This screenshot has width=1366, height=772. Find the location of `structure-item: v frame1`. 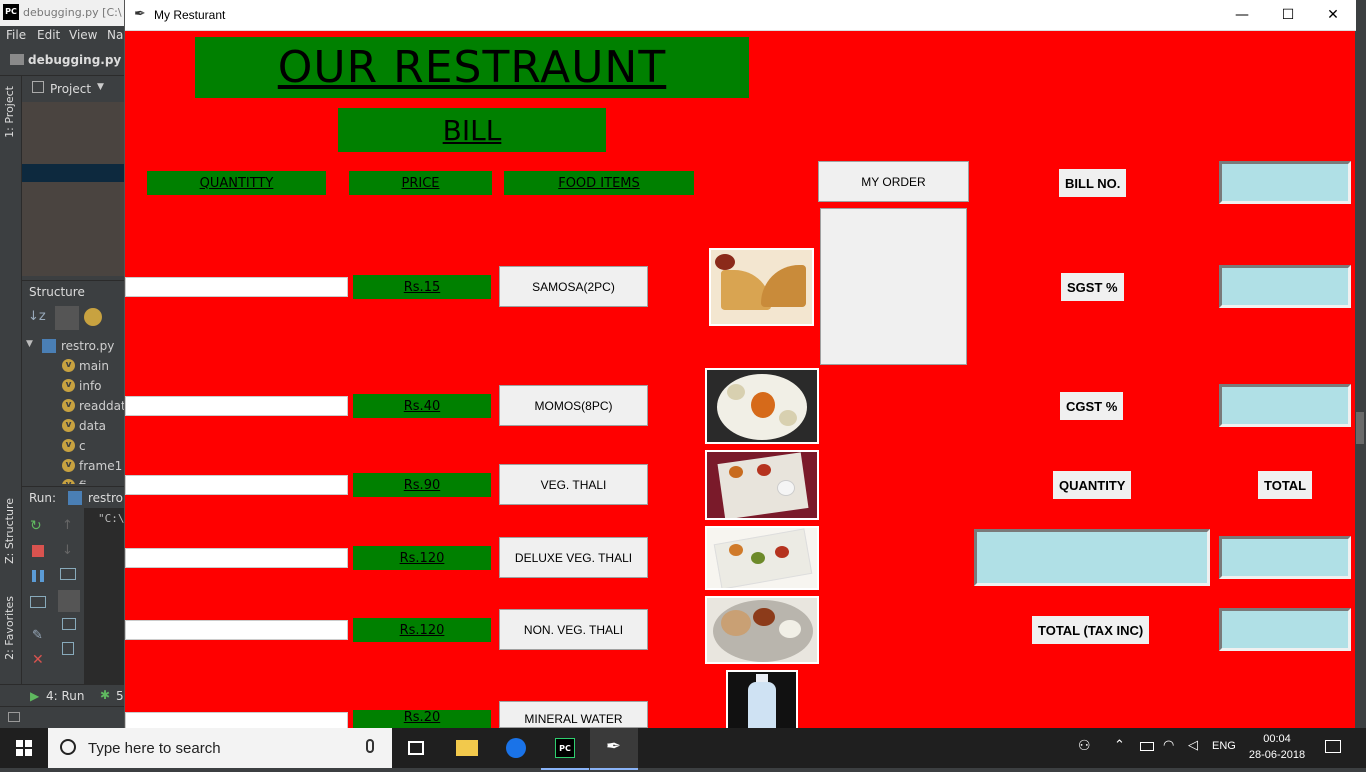

structure-item: v frame1 is located at coordinates (73, 466).